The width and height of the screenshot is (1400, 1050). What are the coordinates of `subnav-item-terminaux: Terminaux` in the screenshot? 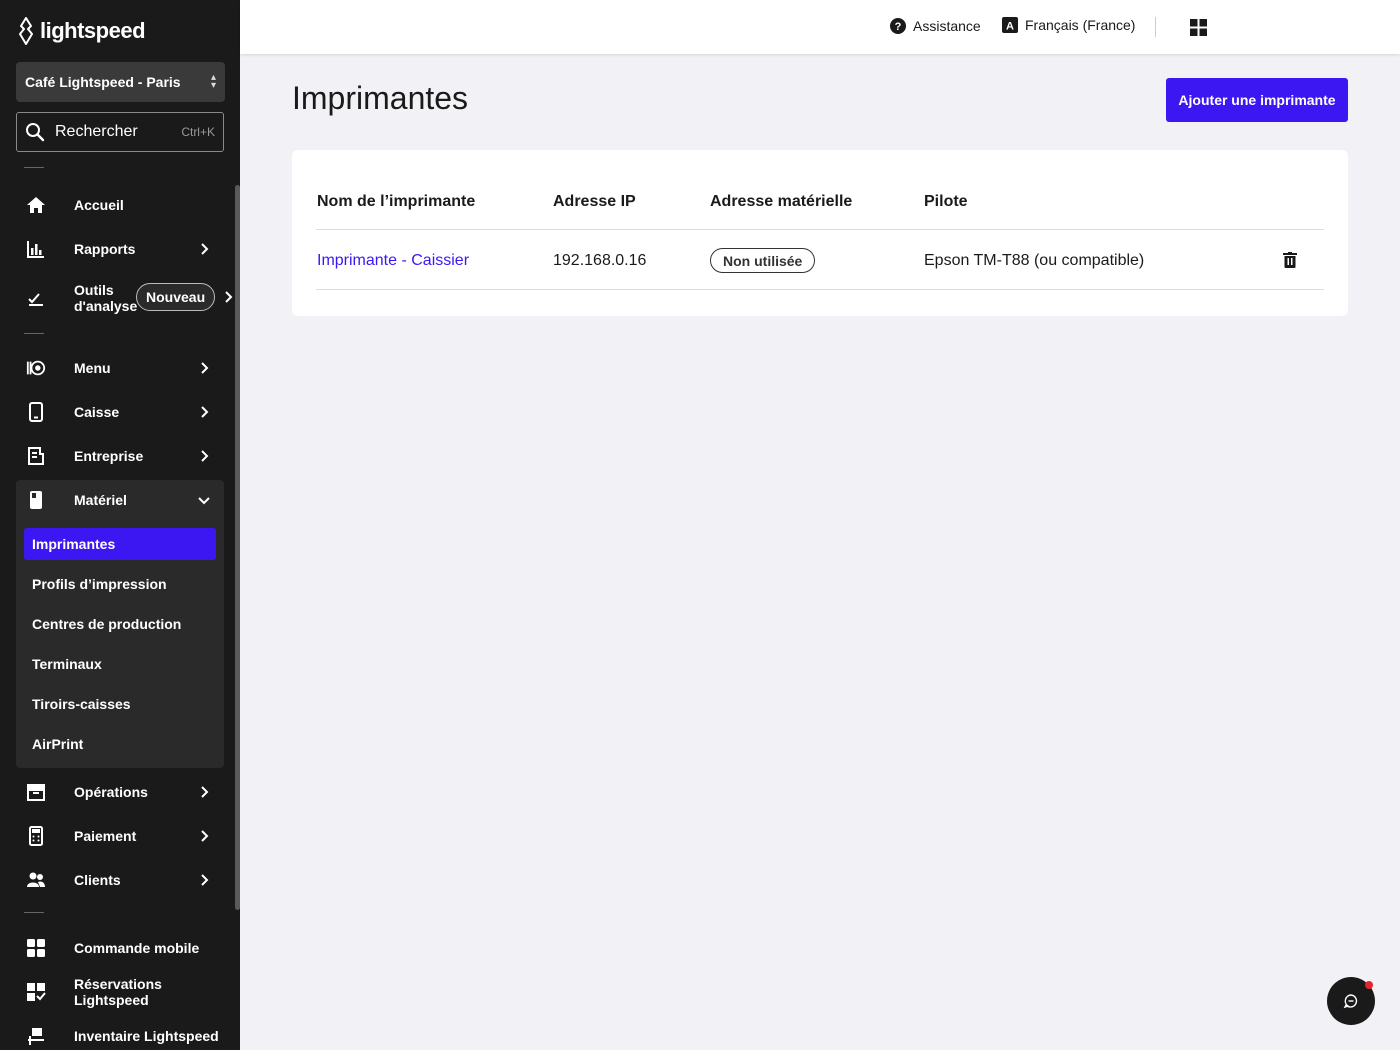 It's located at (120, 664).